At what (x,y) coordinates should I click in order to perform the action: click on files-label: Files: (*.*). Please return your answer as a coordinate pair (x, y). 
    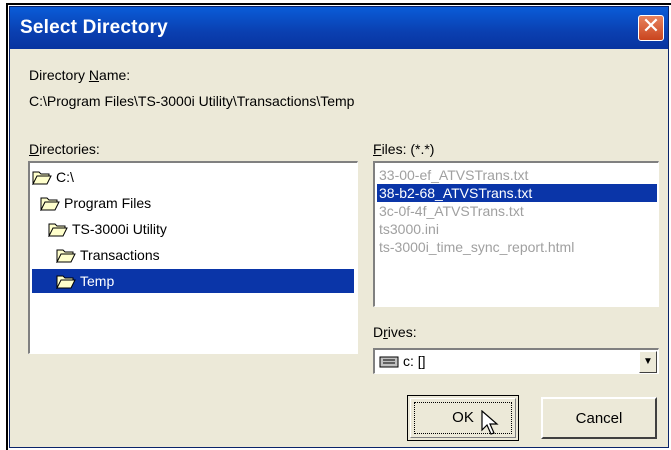
    Looking at the image, I should click on (403, 149).